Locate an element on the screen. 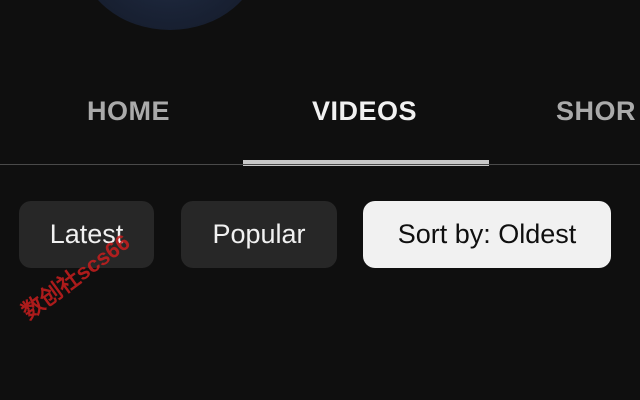 The image size is (640, 400). filter-chip-sort-oldest: Sort by: Oldest is located at coordinates (487, 234).